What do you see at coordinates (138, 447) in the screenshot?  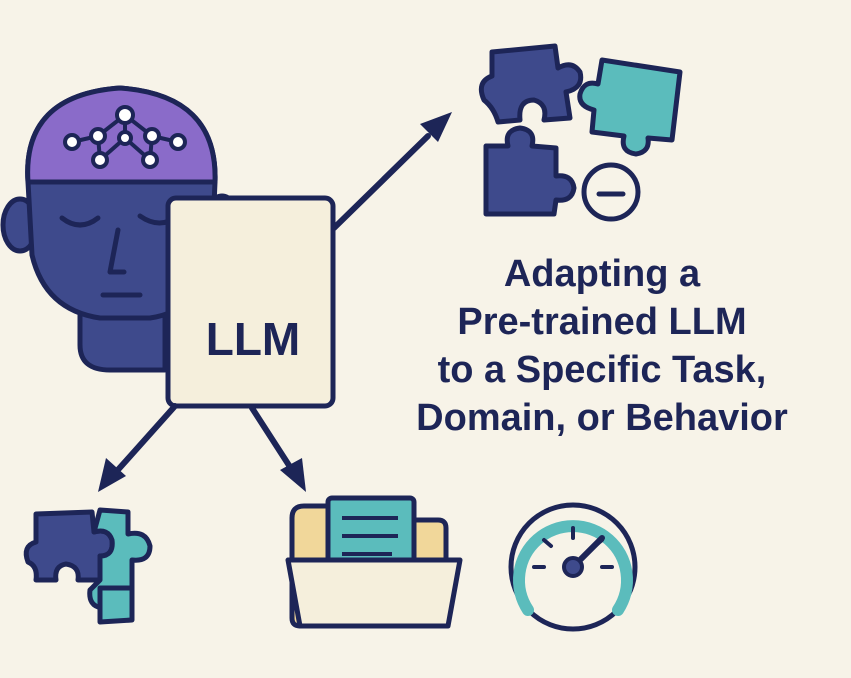 I see `arrow-to-puzzle-bottom` at bounding box center [138, 447].